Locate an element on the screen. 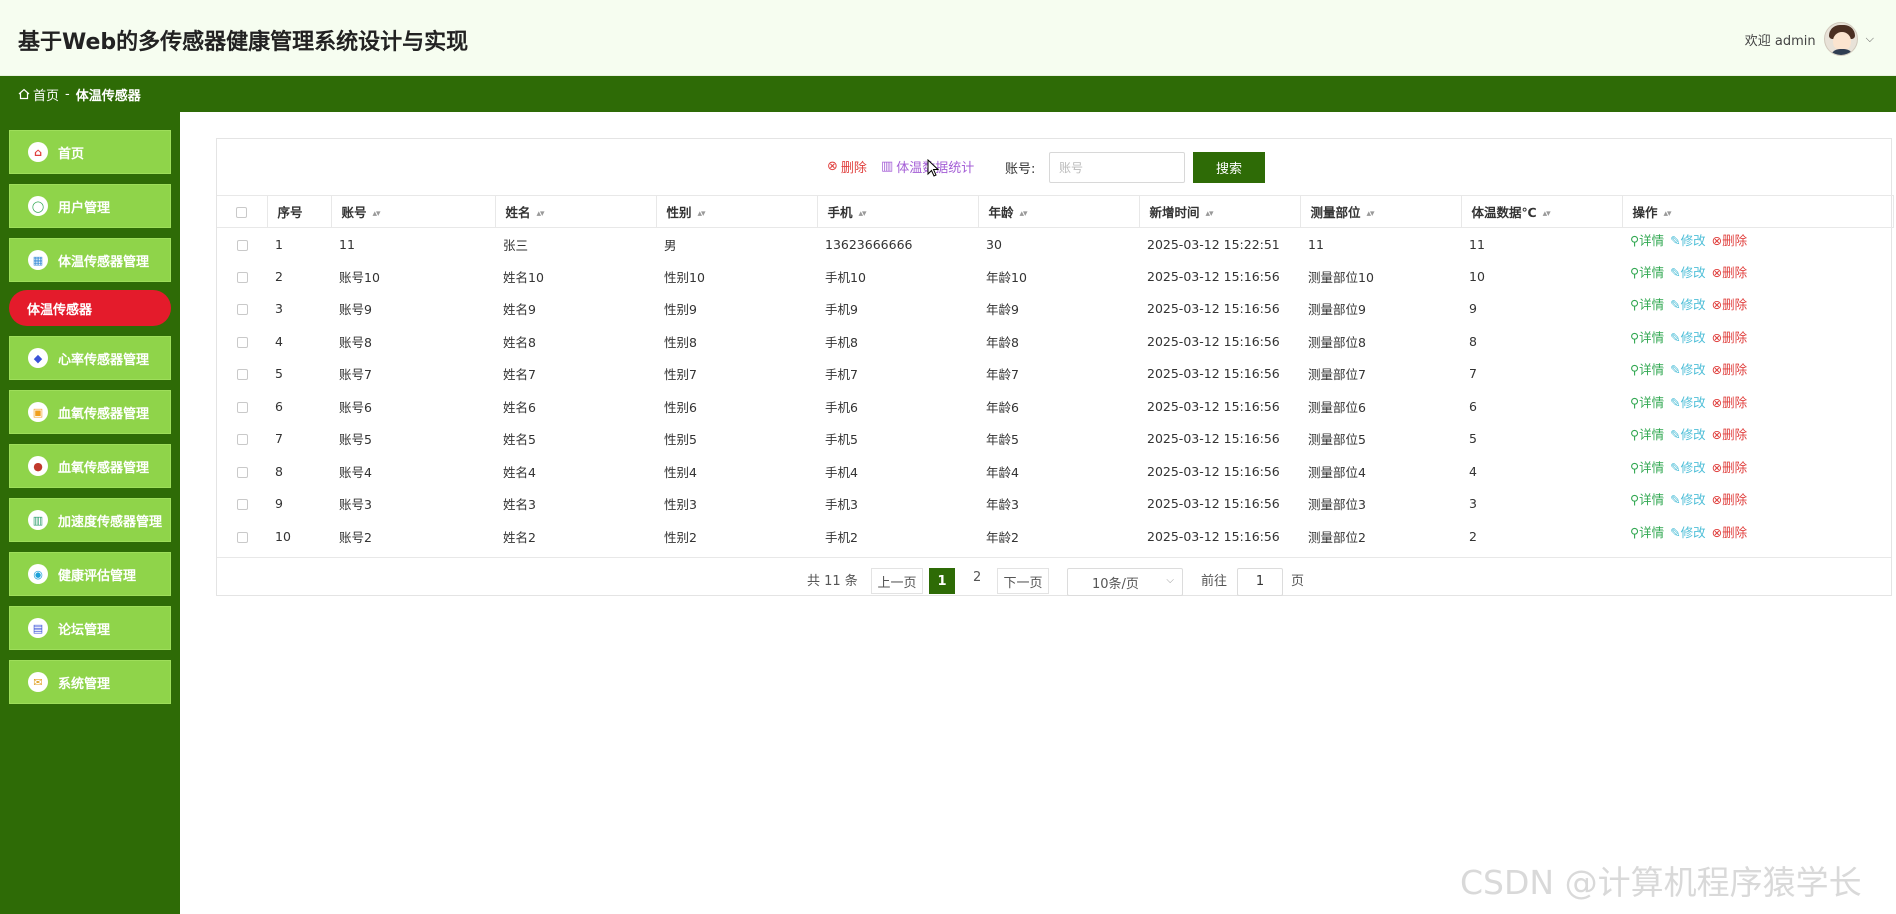 The image size is (1896, 914). sidebar-item-forum: ▤ 论坛管理 is located at coordinates (90, 628).